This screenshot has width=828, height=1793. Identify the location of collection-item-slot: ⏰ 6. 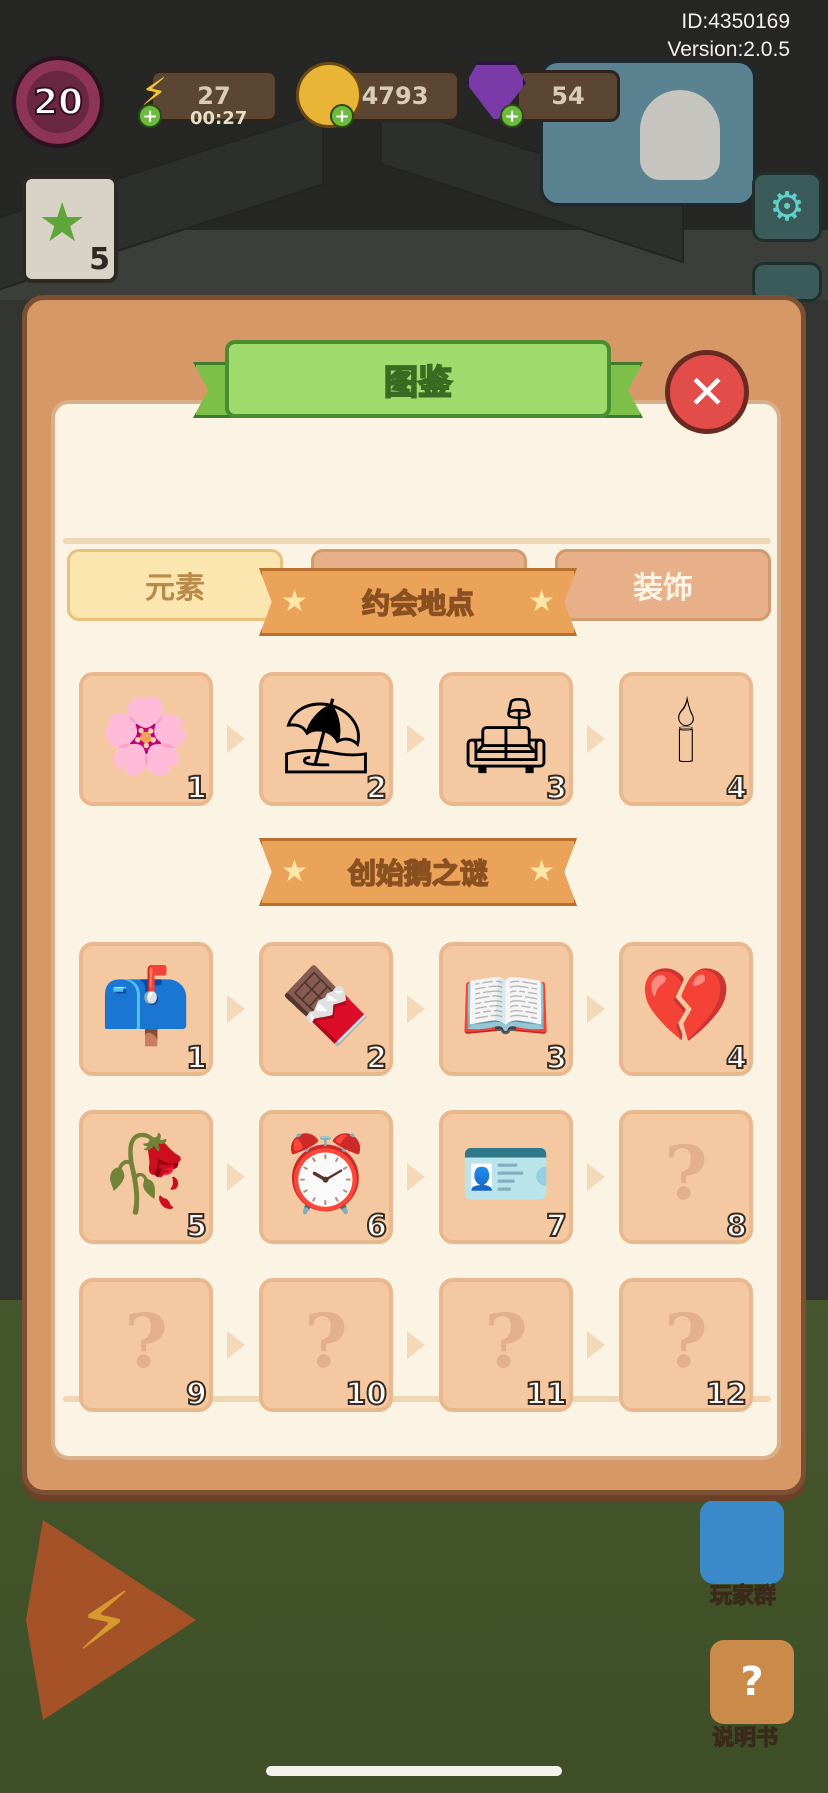
(326, 1177).